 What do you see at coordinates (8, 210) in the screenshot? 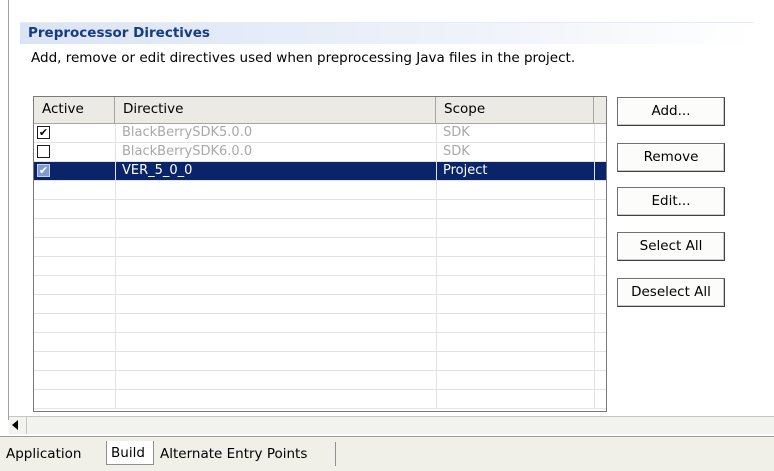
I see `left-frame-border` at bounding box center [8, 210].